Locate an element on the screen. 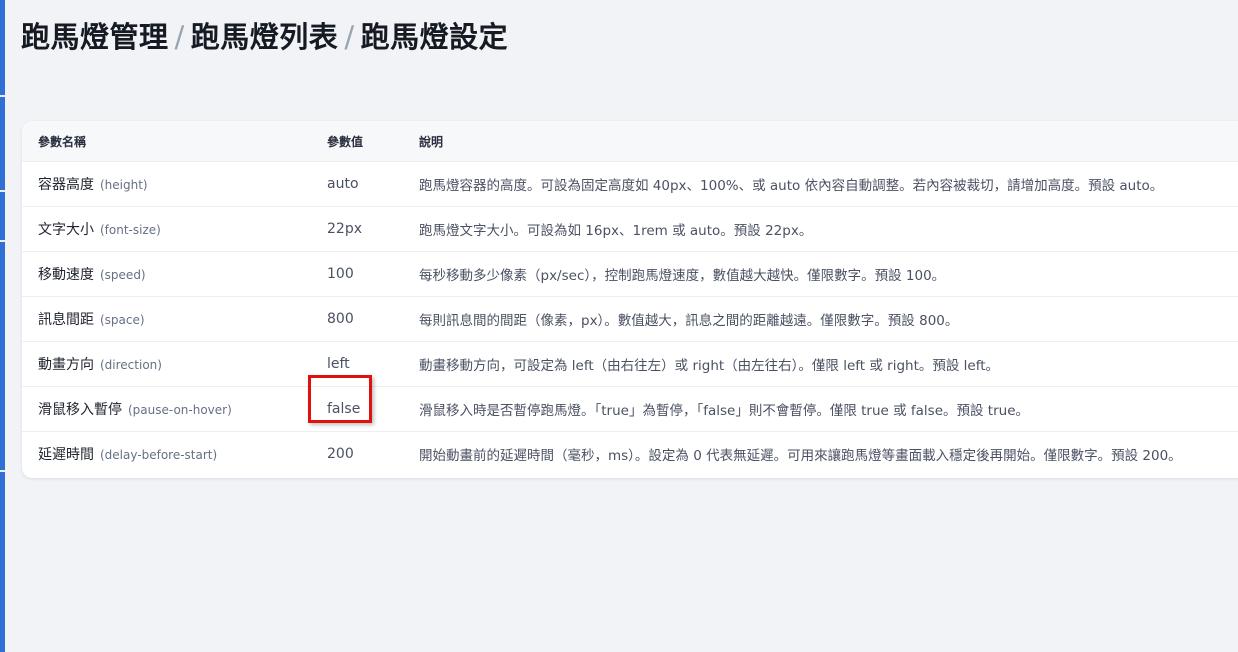 The width and height of the screenshot is (1238, 652). highlight-box is located at coordinates (340, 399).